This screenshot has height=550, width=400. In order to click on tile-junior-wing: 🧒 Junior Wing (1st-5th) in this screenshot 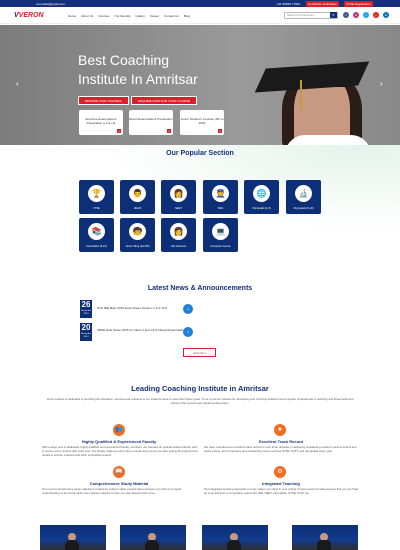, I will do `click(137, 235)`.